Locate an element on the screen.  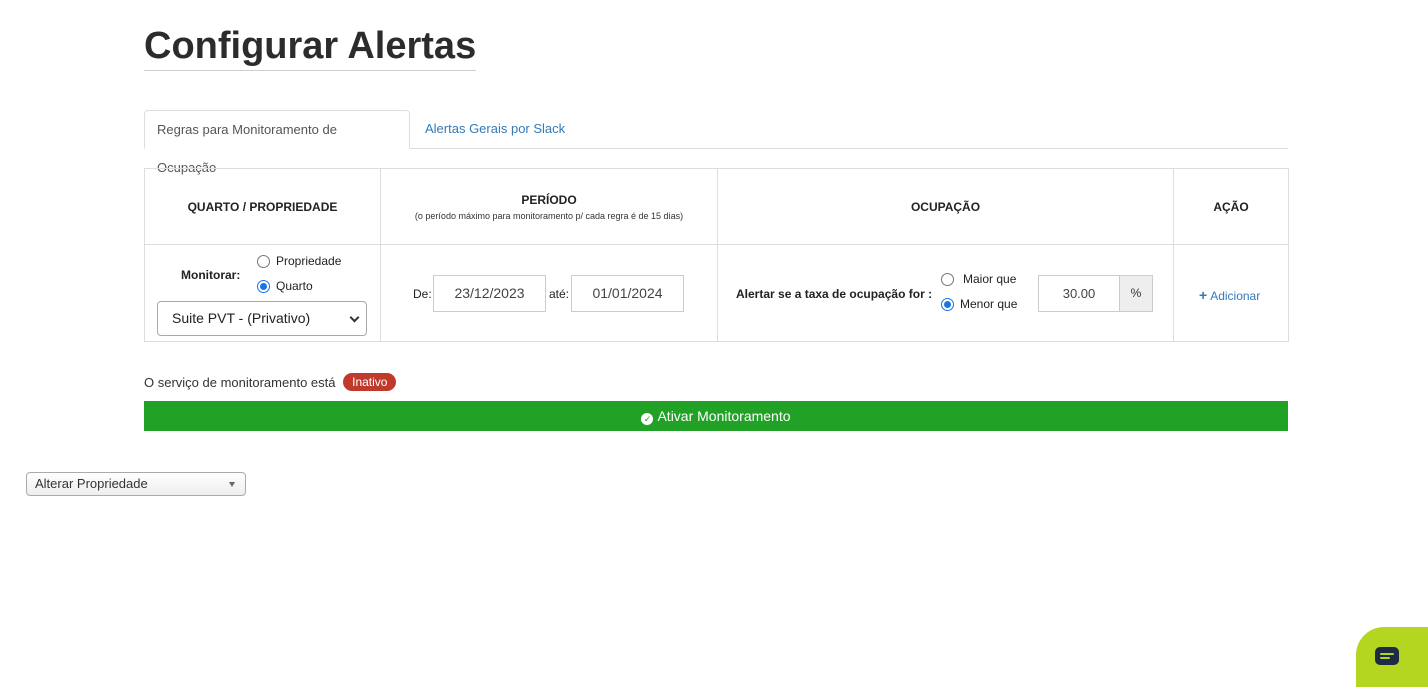
activate-monitoring-button: ✓ Ativar Monitoramento is located at coordinates (716, 416).